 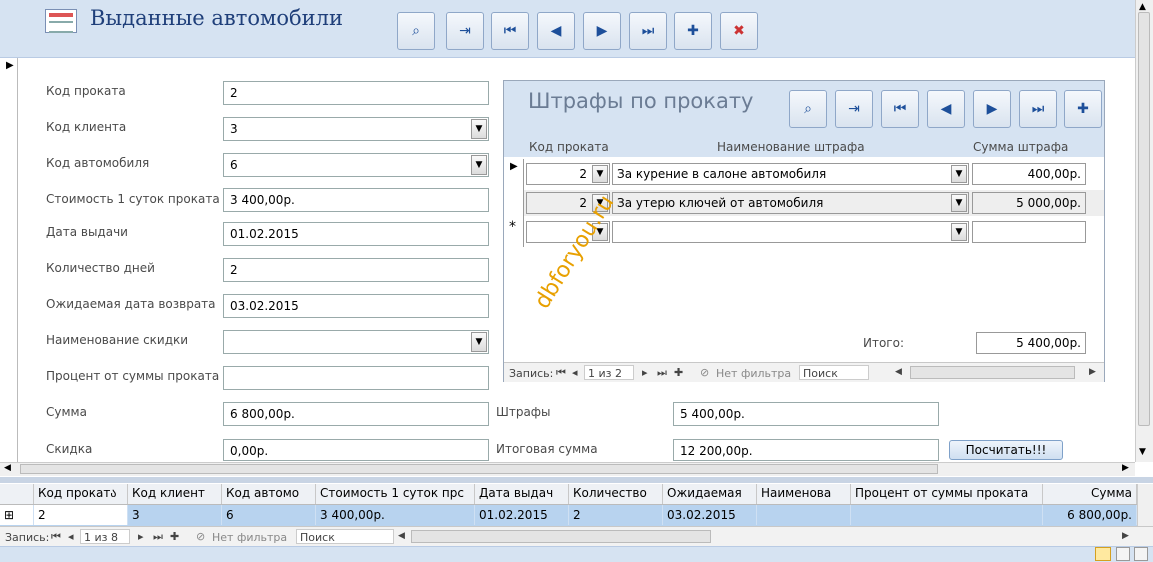 I want to click on sub-prev-record-button: ◀, so click(x=946, y=109).